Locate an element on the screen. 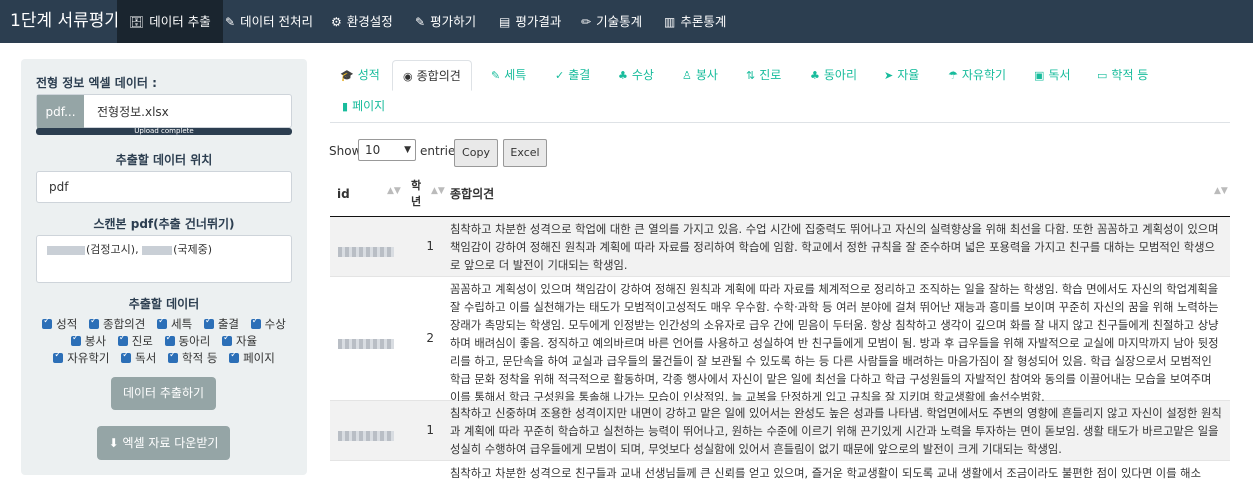  nav-data-extract: 🗄 데이터 추출 is located at coordinates (170, 21).